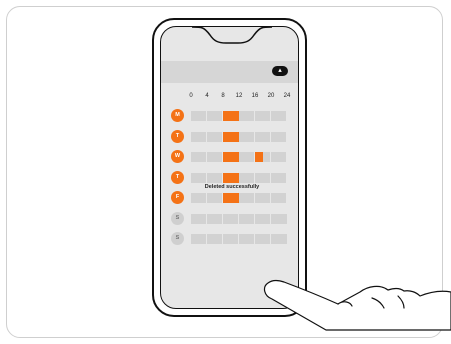 Image resolution: width=451 pixels, height=344 pixels. Describe the element at coordinates (177, 197) in the screenshot. I see `day-toggle: F` at that location.